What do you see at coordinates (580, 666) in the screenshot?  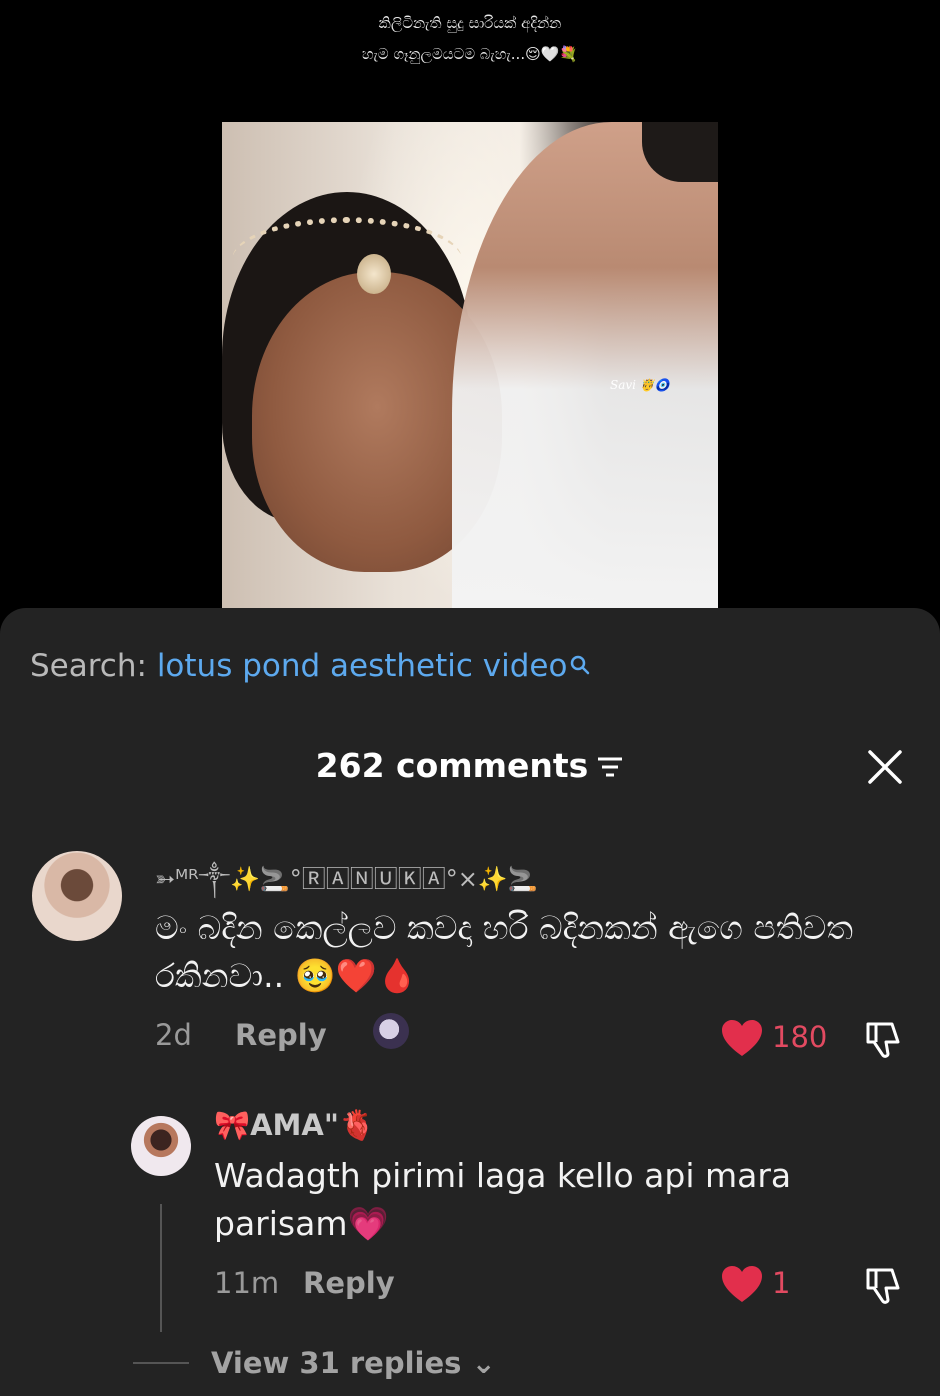 I see `search-icon` at bounding box center [580, 666].